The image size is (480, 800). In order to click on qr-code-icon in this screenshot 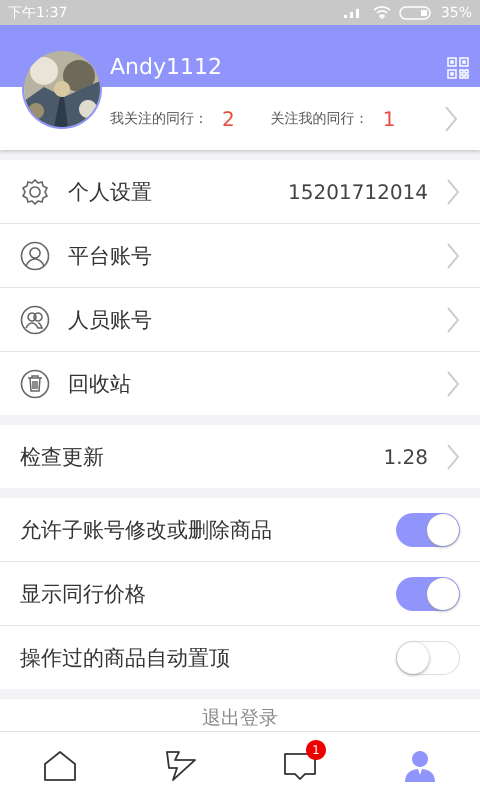, I will do `click(458, 68)`.